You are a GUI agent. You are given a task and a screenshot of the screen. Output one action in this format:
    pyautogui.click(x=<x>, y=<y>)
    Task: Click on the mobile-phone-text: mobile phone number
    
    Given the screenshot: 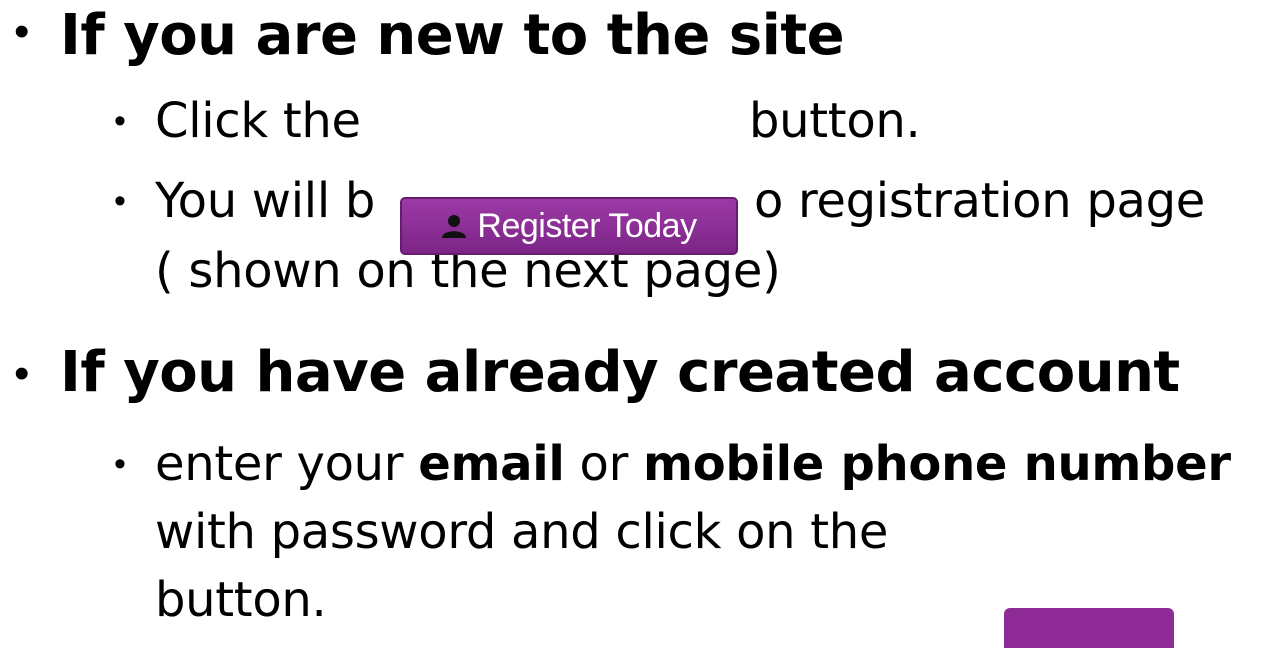 What is the action you would take?
    pyautogui.click(x=937, y=464)
    